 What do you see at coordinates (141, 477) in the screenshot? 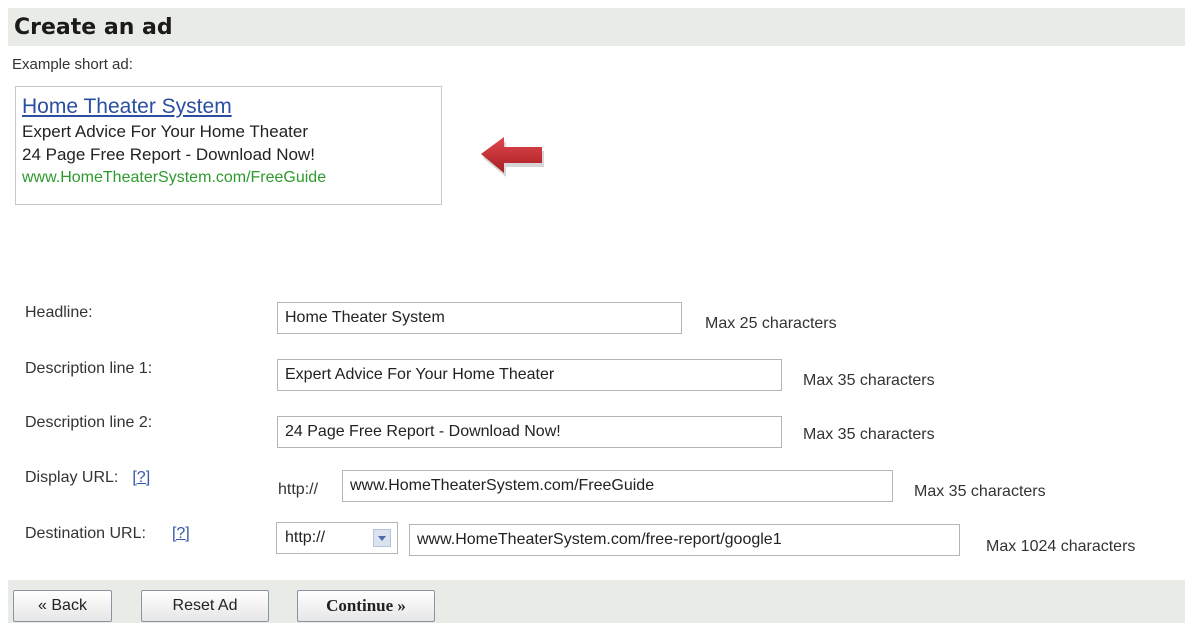
I see `display-url-help-link: [?]` at bounding box center [141, 477].